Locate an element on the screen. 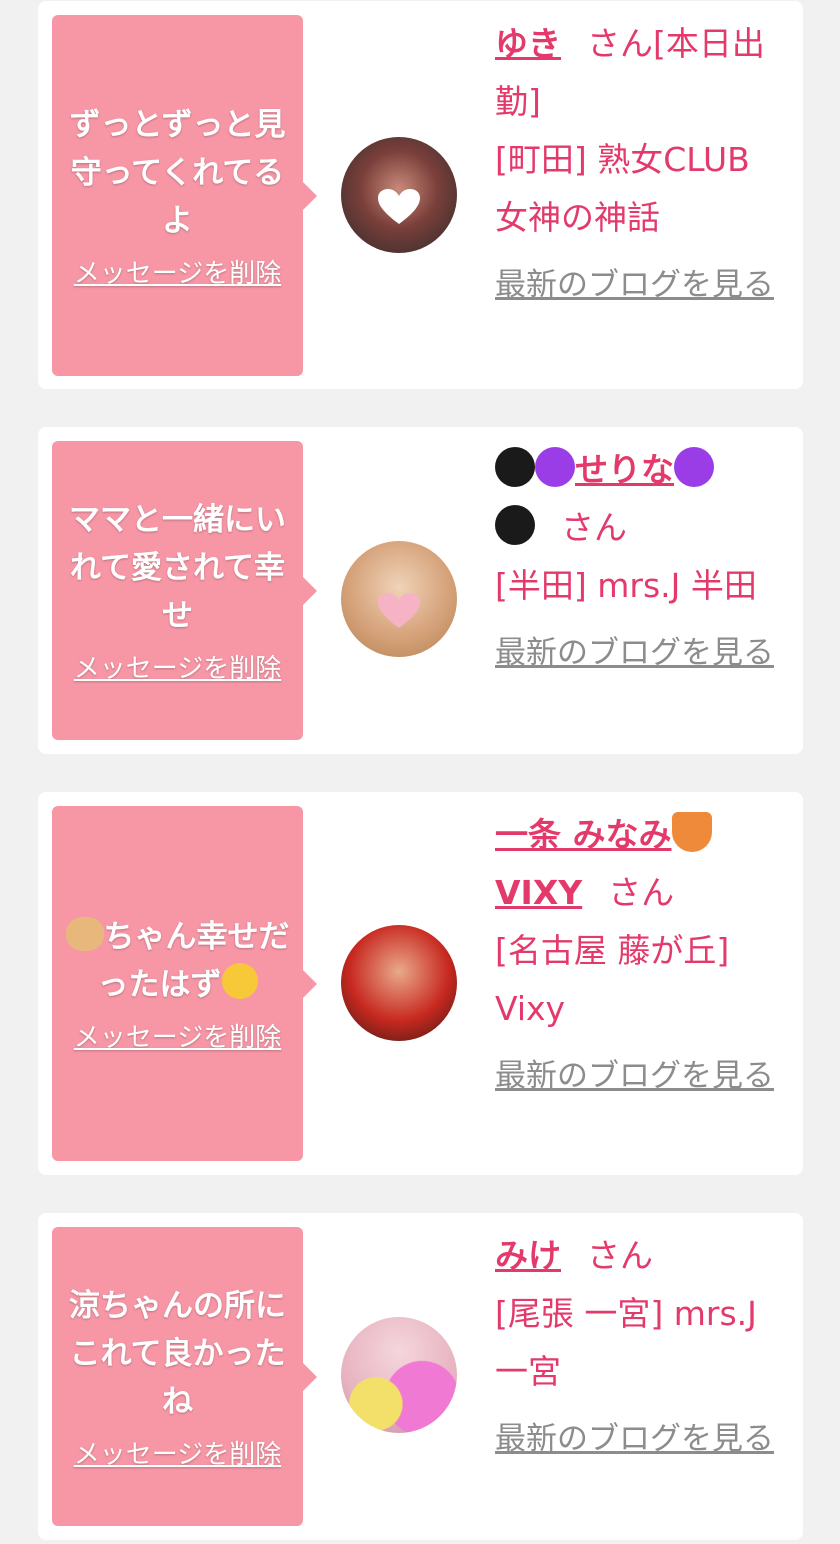  smiling-face-icon is located at coordinates (239, 981).